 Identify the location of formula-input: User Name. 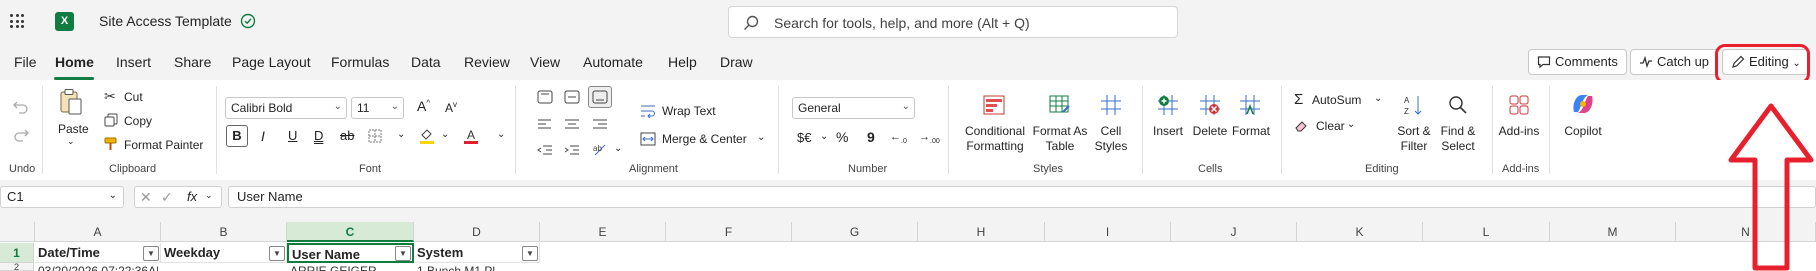
(1022, 197).